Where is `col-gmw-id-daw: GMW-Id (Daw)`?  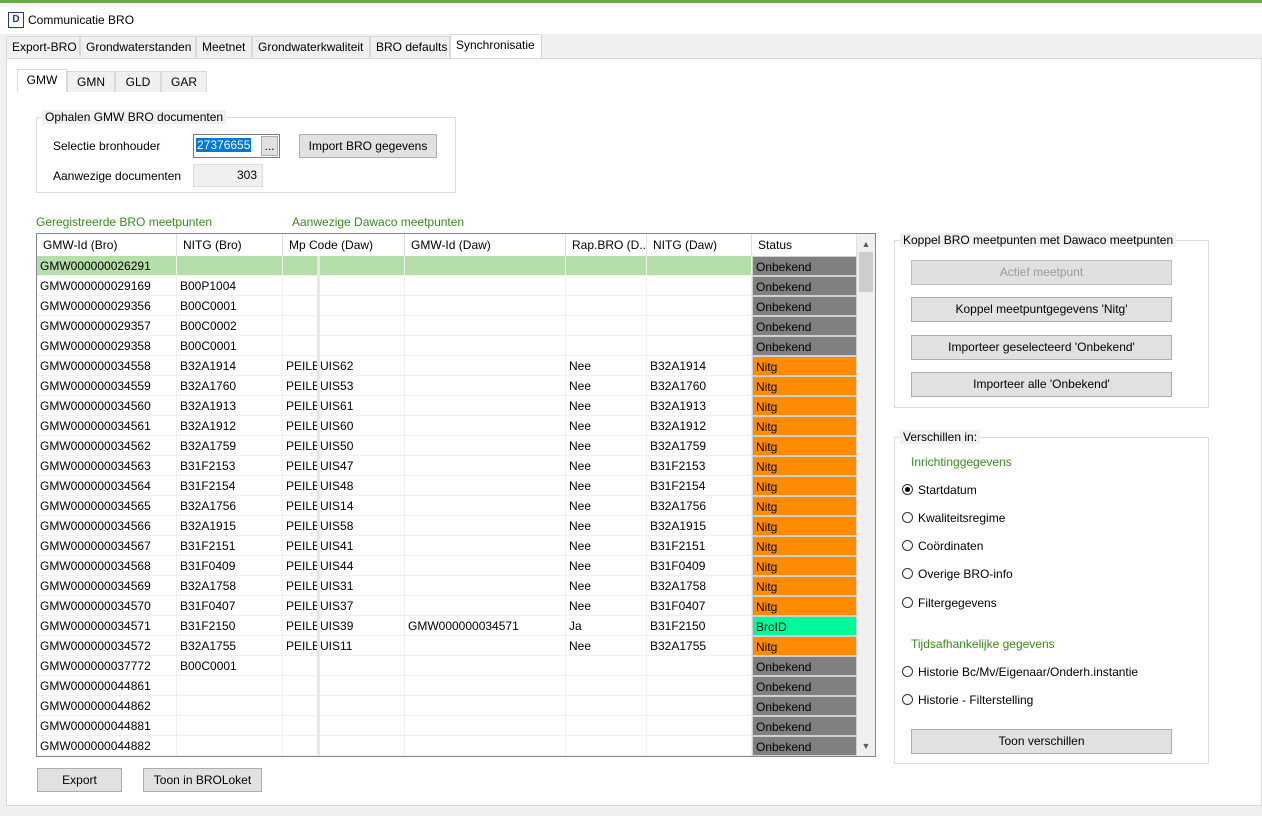
col-gmw-id-daw: GMW-Id (Daw) is located at coordinates (485, 245).